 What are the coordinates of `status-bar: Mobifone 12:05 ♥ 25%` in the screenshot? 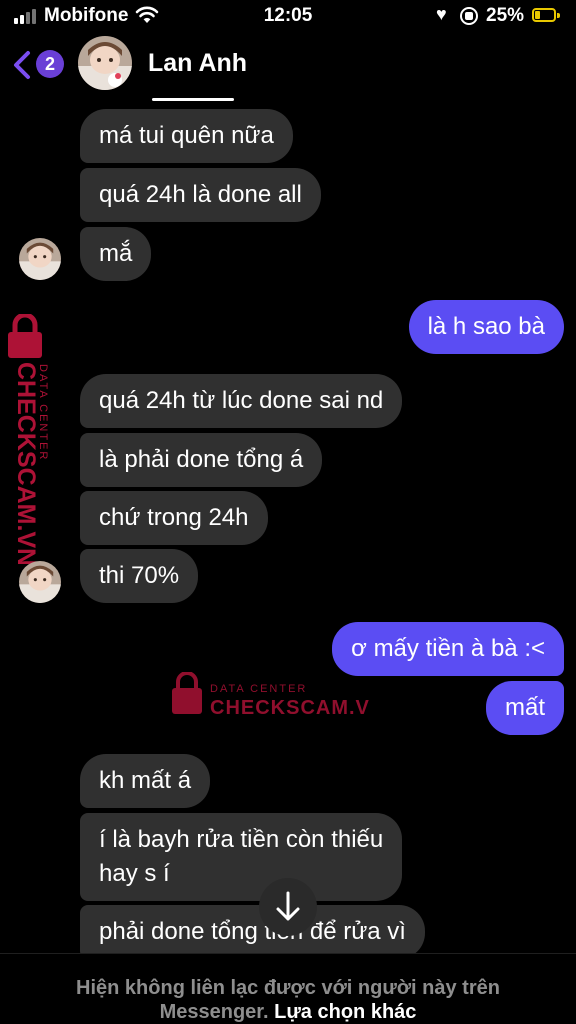 It's located at (288, 16).